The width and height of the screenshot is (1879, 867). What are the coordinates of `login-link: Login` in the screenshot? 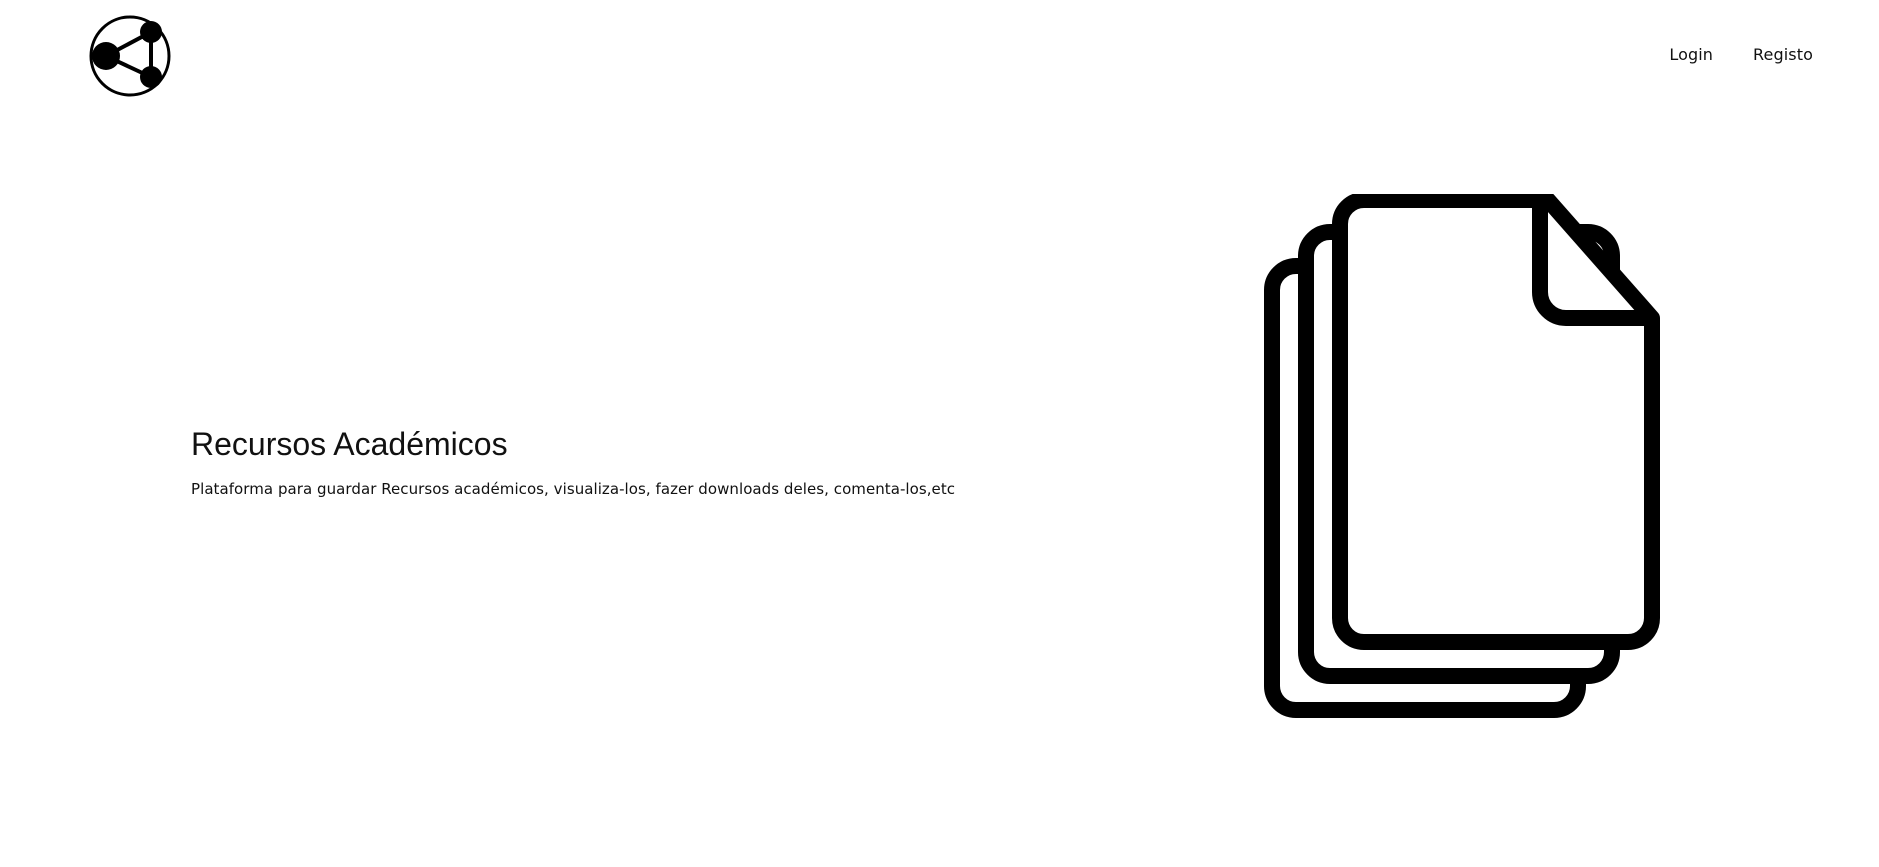 It's located at (1691, 54).